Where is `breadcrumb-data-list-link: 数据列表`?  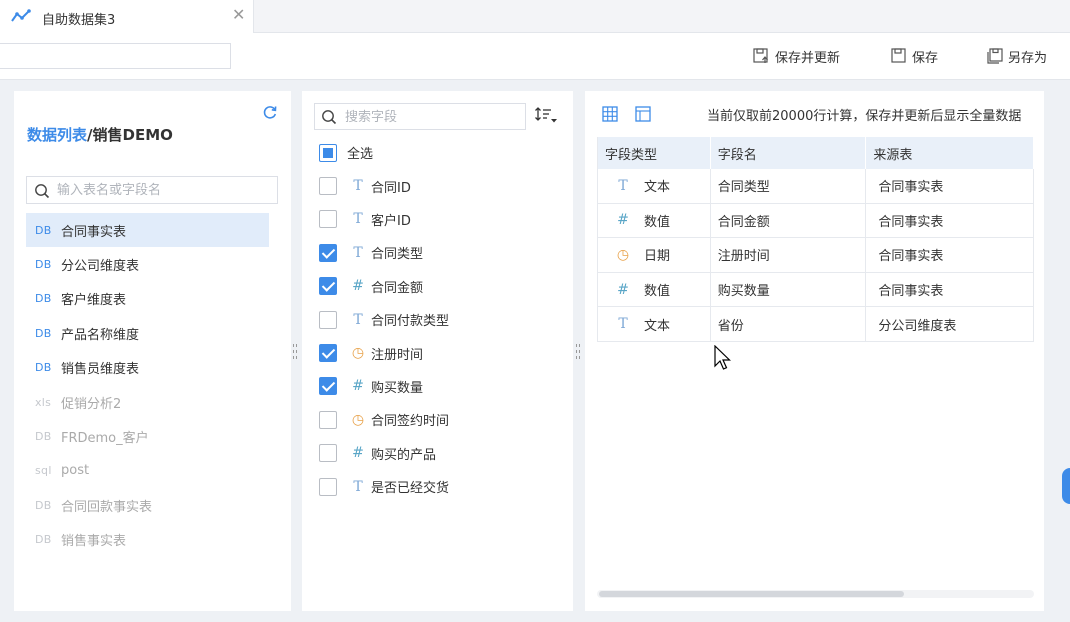 breadcrumb-data-list-link: 数据列表 is located at coordinates (57, 135).